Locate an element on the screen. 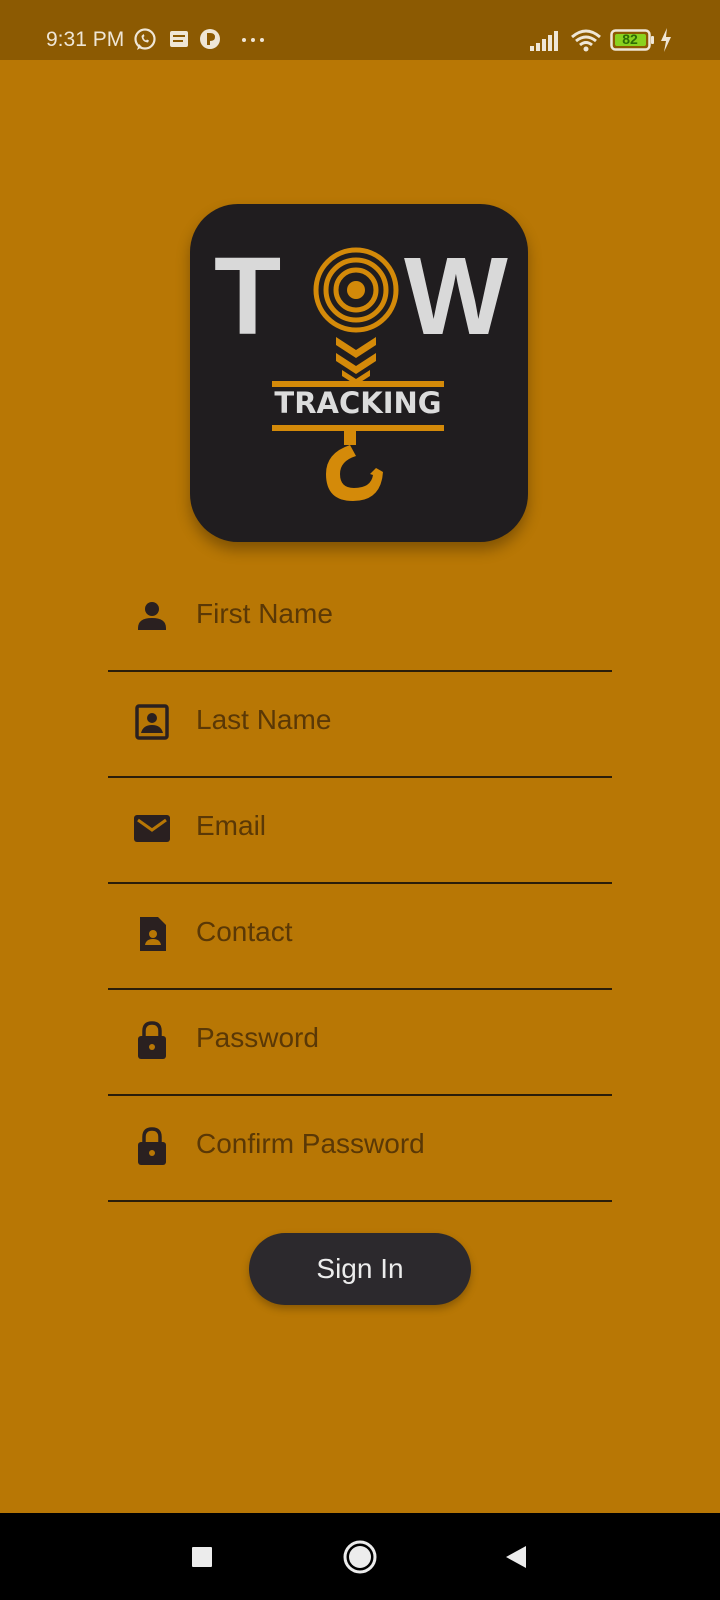 The width and height of the screenshot is (720, 1600). logo-letter-w: W is located at coordinates (456, 296).